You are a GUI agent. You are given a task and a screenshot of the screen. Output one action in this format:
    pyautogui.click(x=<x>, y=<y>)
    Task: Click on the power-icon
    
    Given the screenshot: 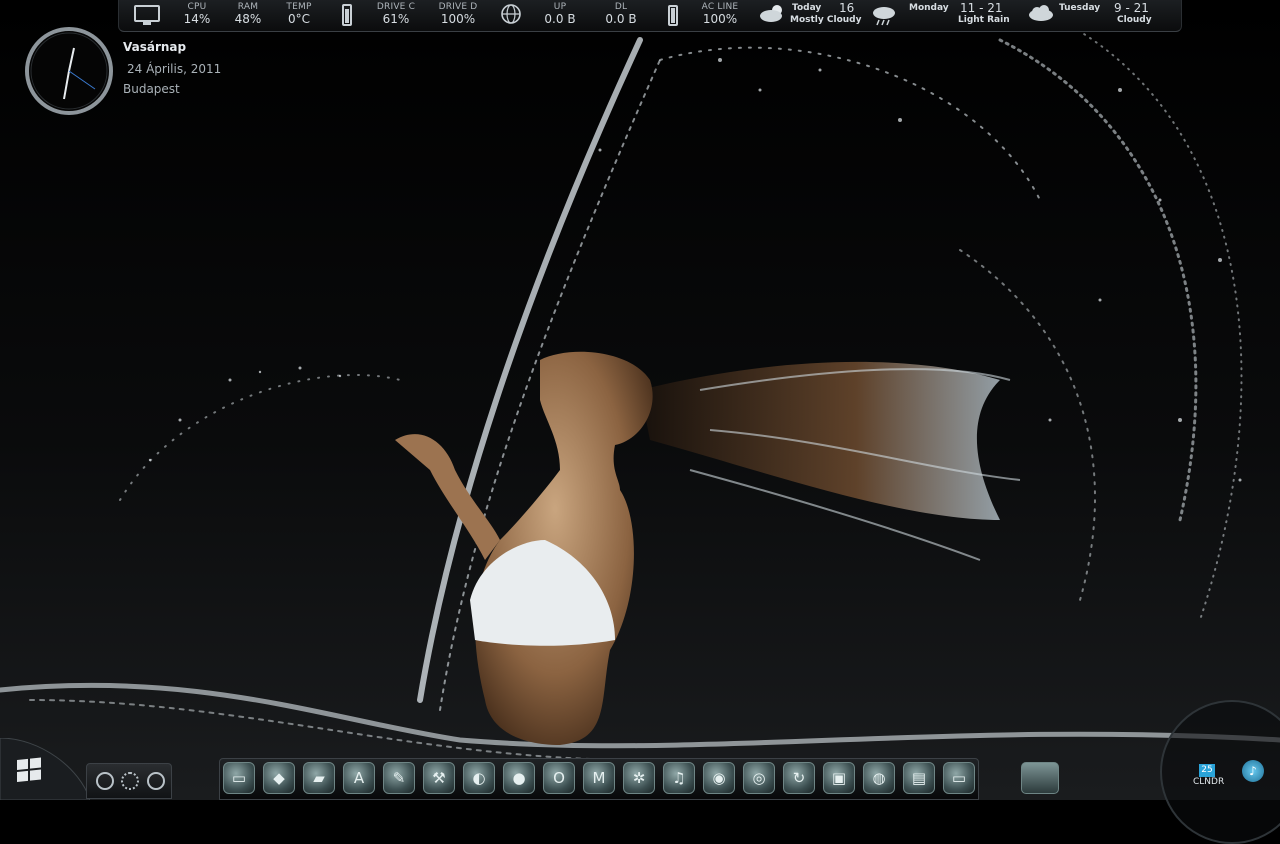 What is the action you would take?
    pyautogui.click(x=156, y=781)
    